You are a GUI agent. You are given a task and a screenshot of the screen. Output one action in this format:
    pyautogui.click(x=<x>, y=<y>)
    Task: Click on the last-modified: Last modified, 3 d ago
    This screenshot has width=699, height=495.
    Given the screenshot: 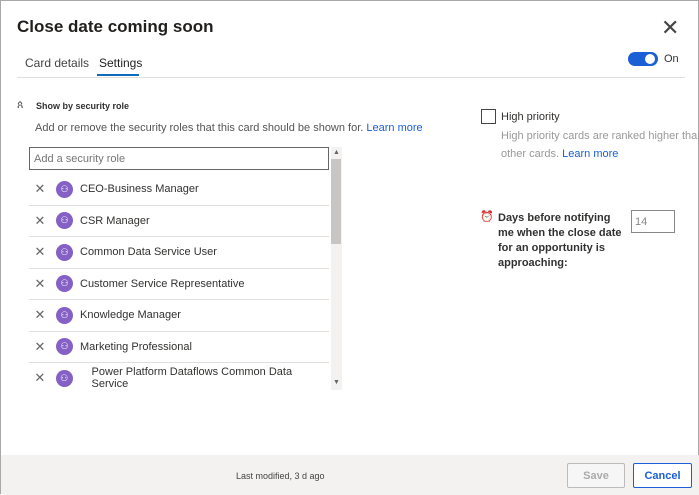 What is the action you would take?
    pyautogui.click(x=280, y=476)
    